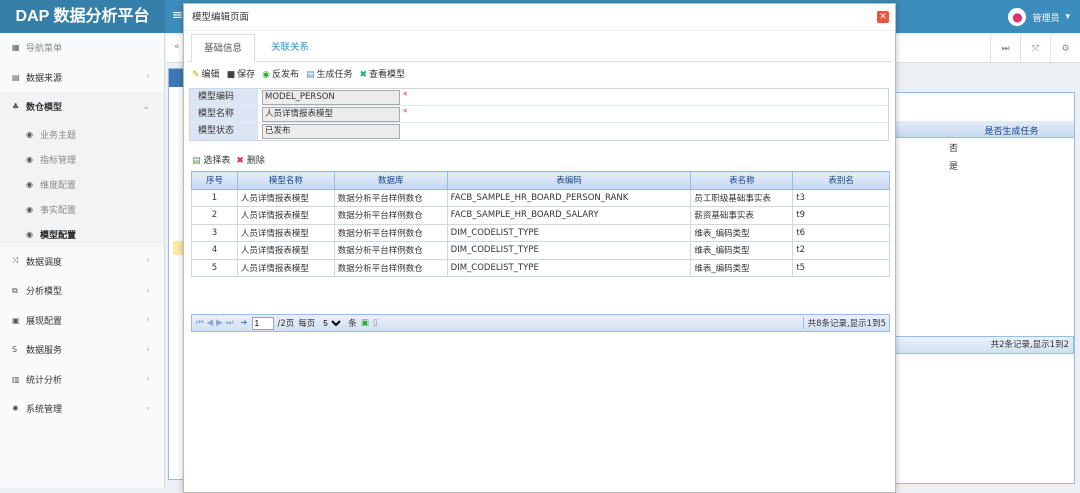  What do you see at coordinates (569, 180) in the screenshot?
I see `column-header: 表编码` at bounding box center [569, 180].